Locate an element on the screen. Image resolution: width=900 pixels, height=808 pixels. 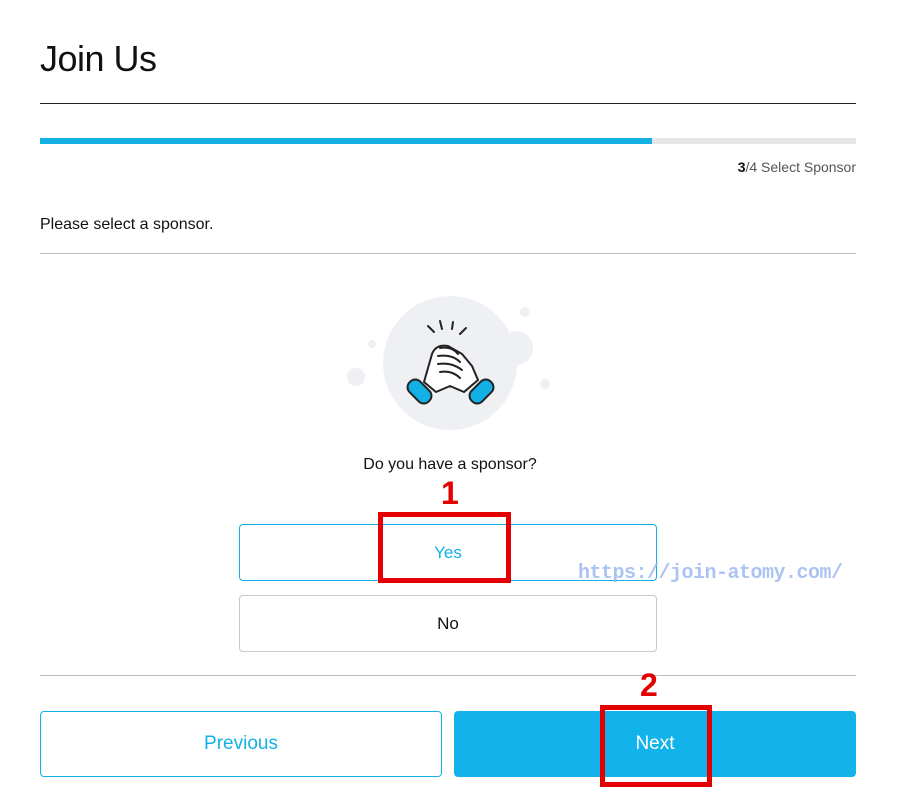
step-label: /4 Select Sponsor is located at coordinates (800, 167).